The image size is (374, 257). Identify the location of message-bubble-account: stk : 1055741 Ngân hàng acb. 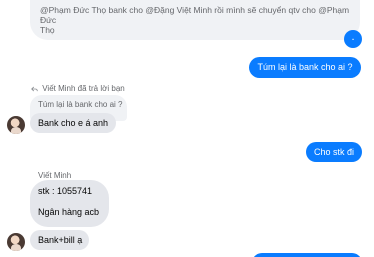
(69, 203).